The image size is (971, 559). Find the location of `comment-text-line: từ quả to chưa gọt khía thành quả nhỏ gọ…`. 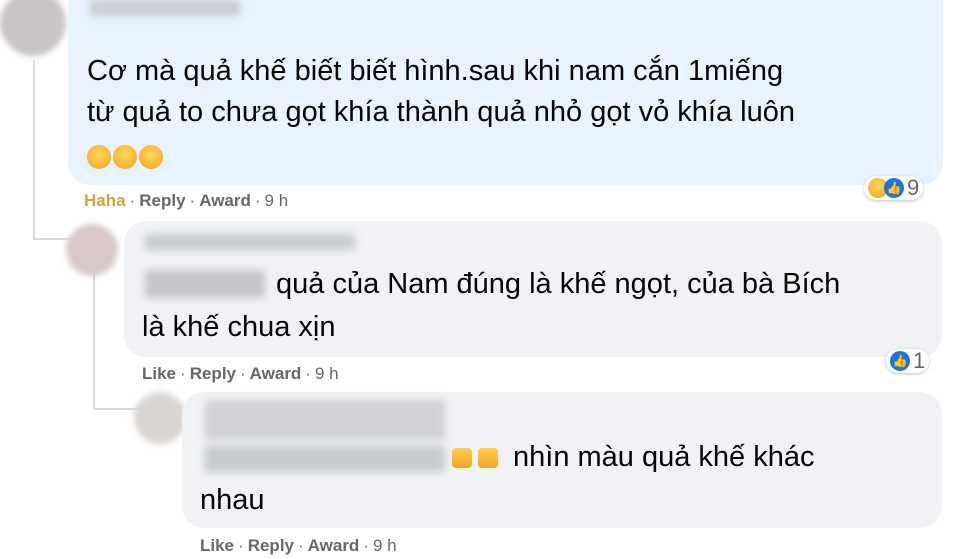

comment-text-line: từ quả to chưa gọt khía thành quả nhỏ gọ… is located at coordinates (441, 112).